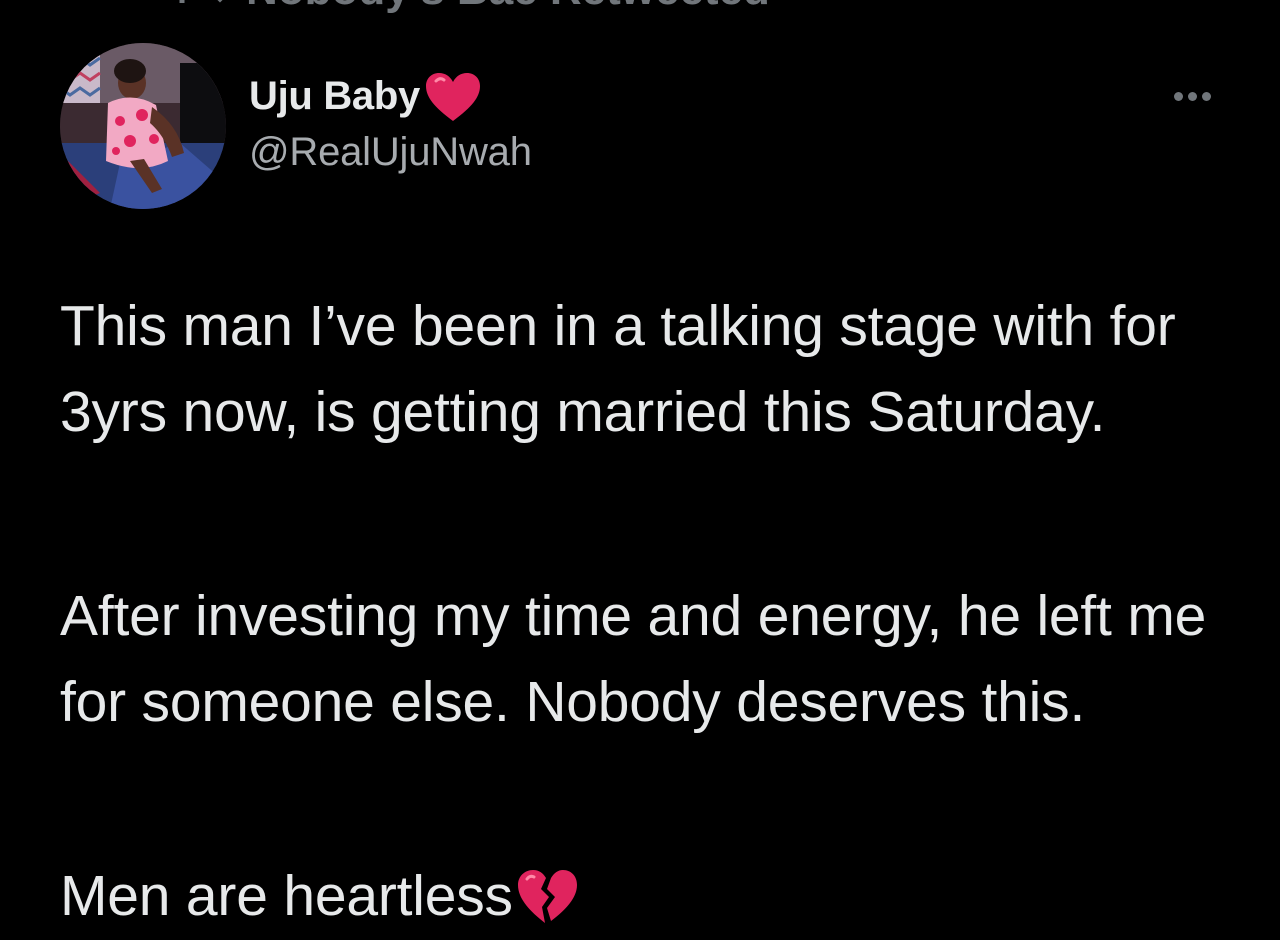  What do you see at coordinates (202, 3) in the screenshot?
I see `retweet-icon` at bounding box center [202, 3].